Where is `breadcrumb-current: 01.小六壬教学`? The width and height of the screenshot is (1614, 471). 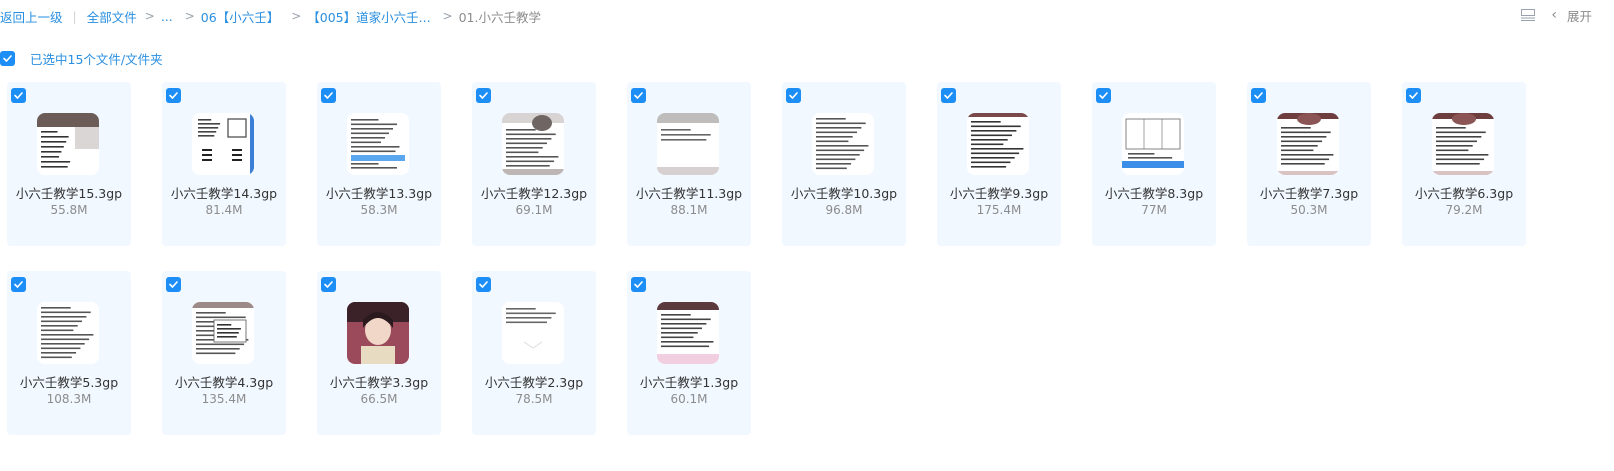
breadcrumb-current: 01.小六壬教学 is located at coordinates (499, 17).